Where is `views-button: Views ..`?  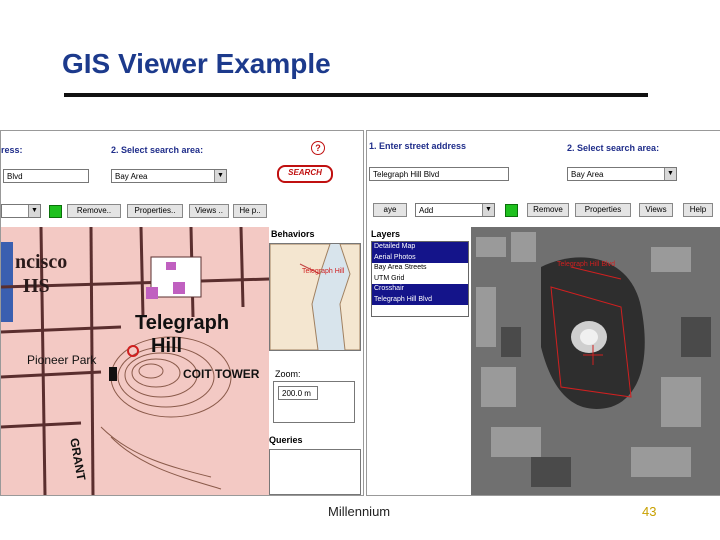
views-button: Views .. is located at coordinates (209, 211).